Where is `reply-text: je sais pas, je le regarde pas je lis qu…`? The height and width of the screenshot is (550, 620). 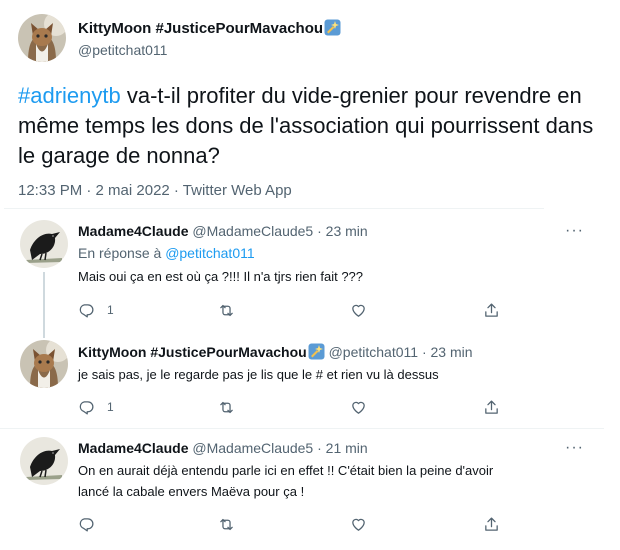 reply-text: je sais pas, je le regarde pas je lis qu… is located at coordinates (258, 374).